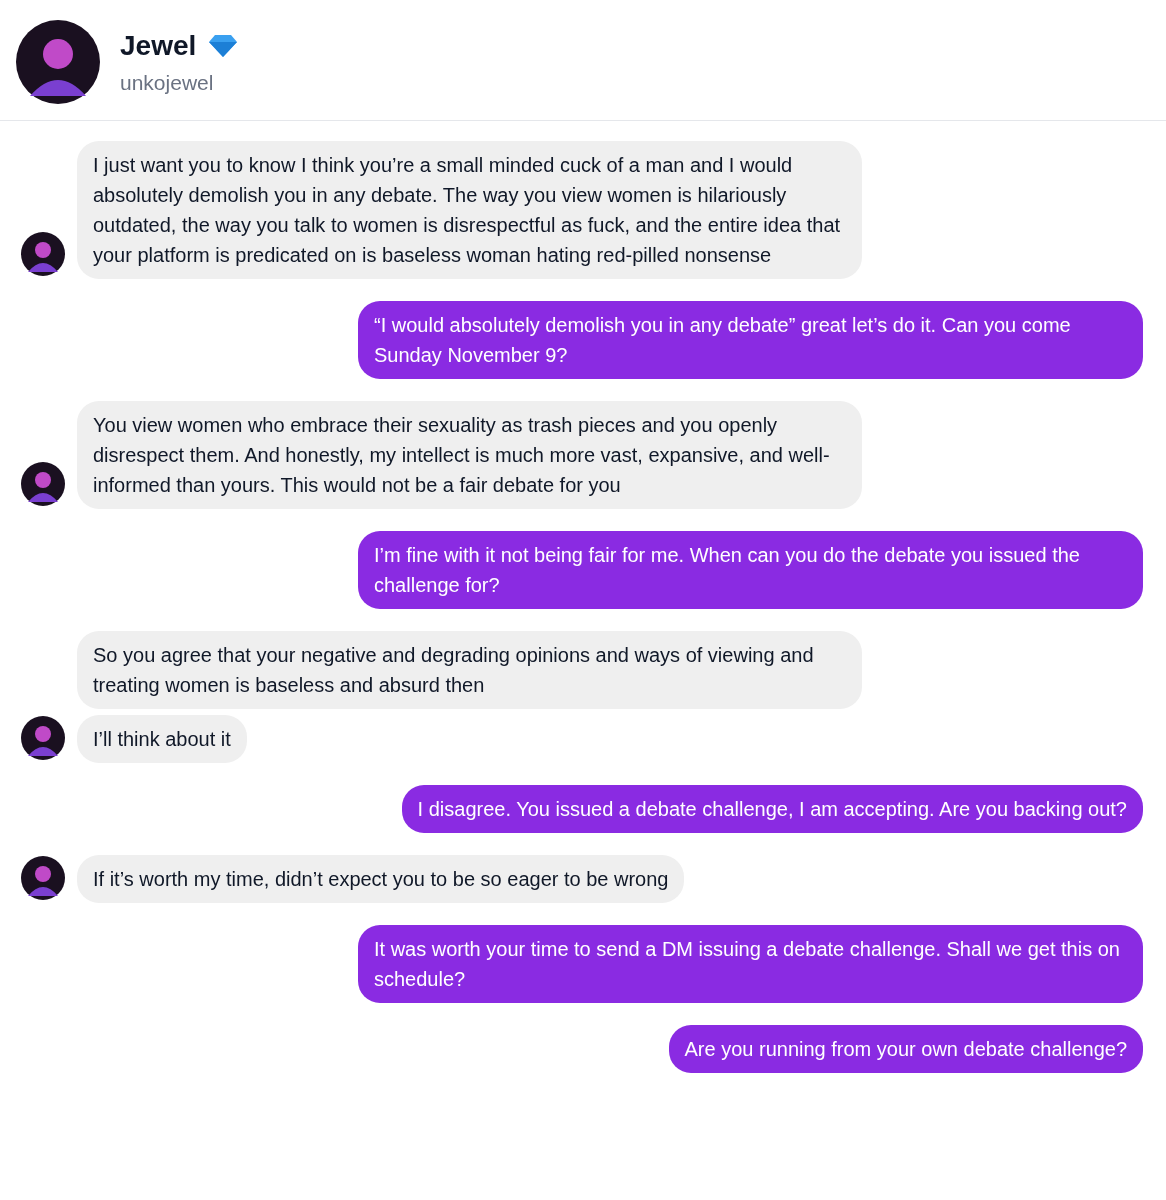  Describe the element at coordinates (469, 455) in the screenshot. I see `message-bubble: You view women who embrace their sexuality as trash pieces and you openly disrespect them. And honestly, my intellect is much more vast, expansive, and well-informed than yours. This would not be a fair debate for you` at that location.